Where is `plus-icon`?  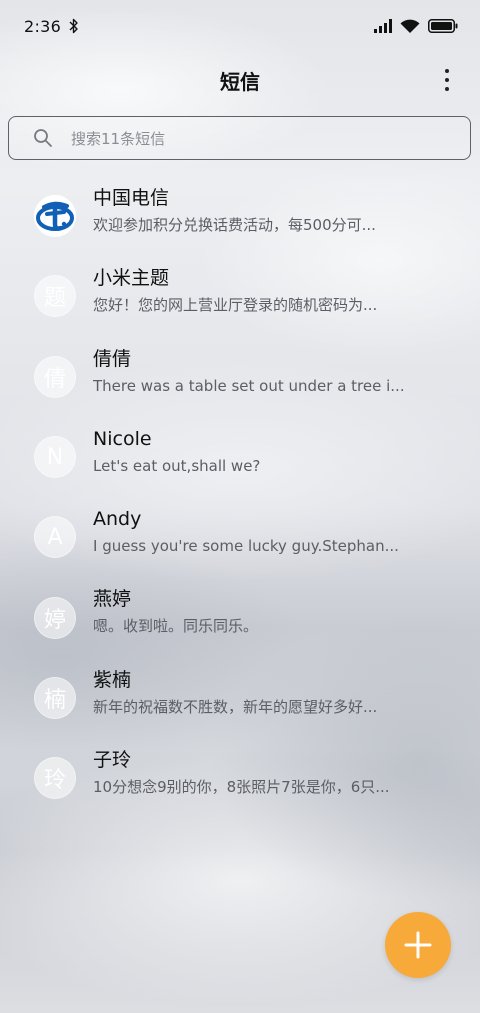
plus-icon is located at coordinates (418, 945).